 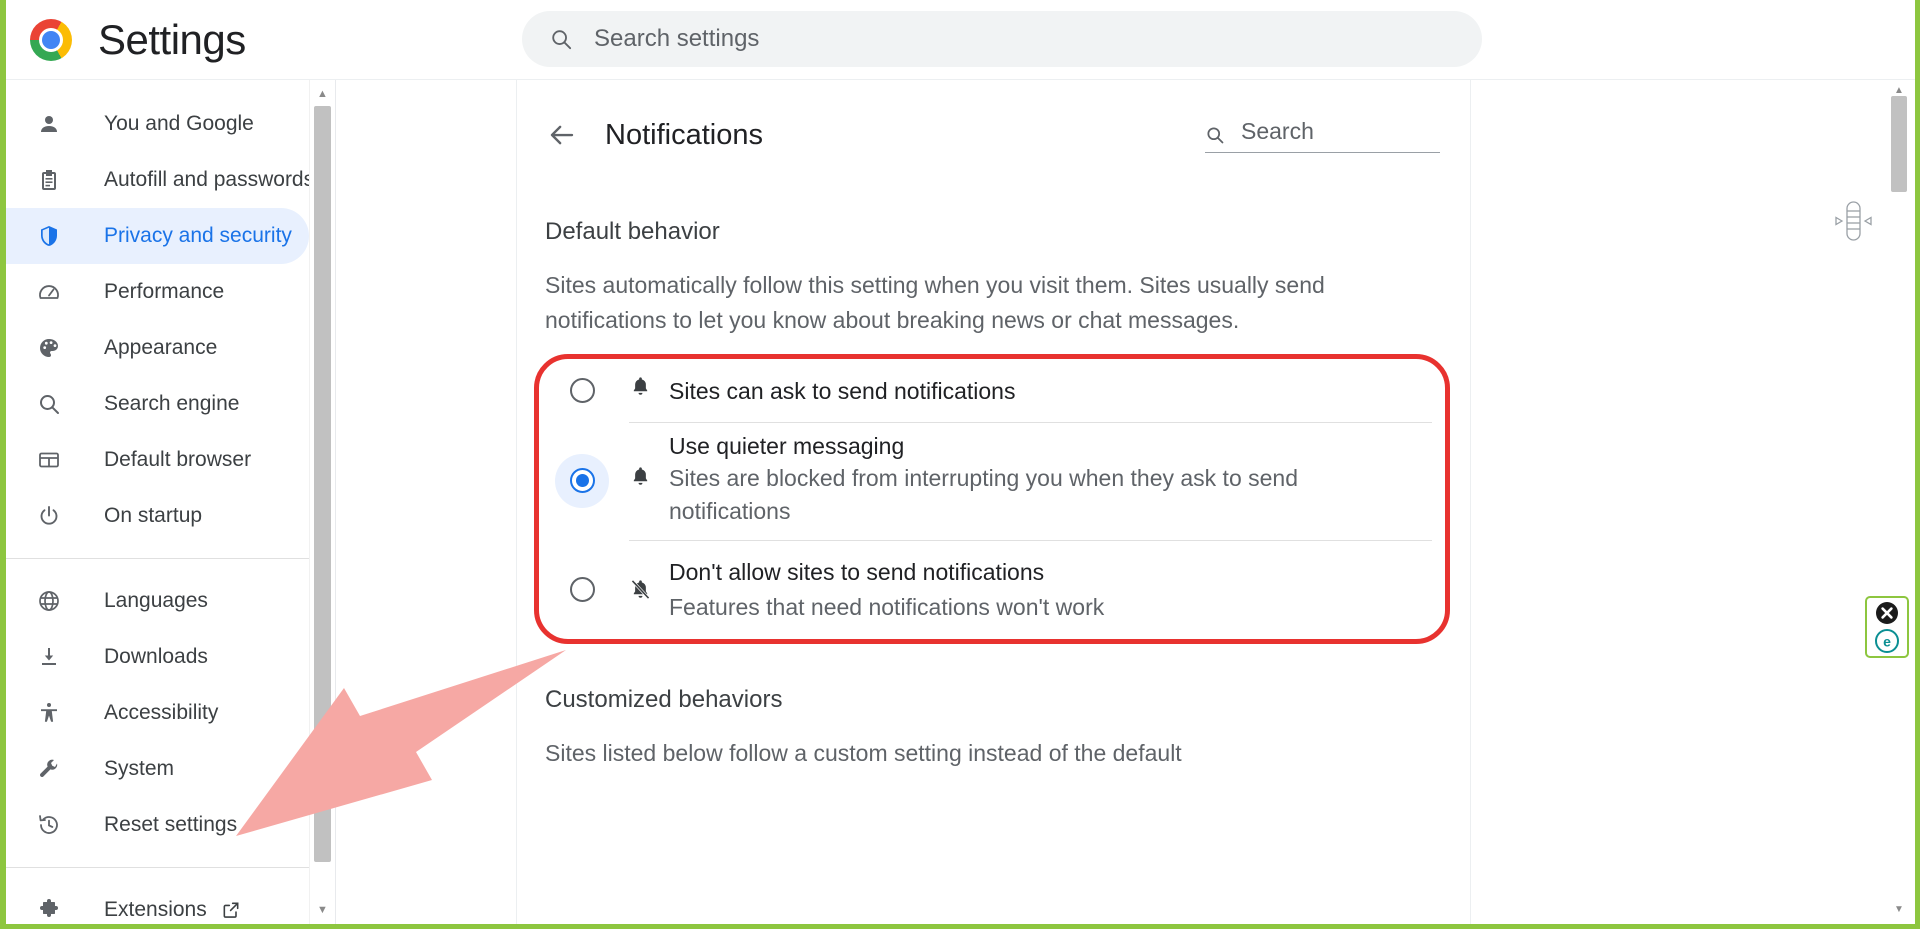 What do you see at coordinates (155, 909) in the screenshot?
I see `sidebar-item-label: Extensions` at bounding box center [155, 909].